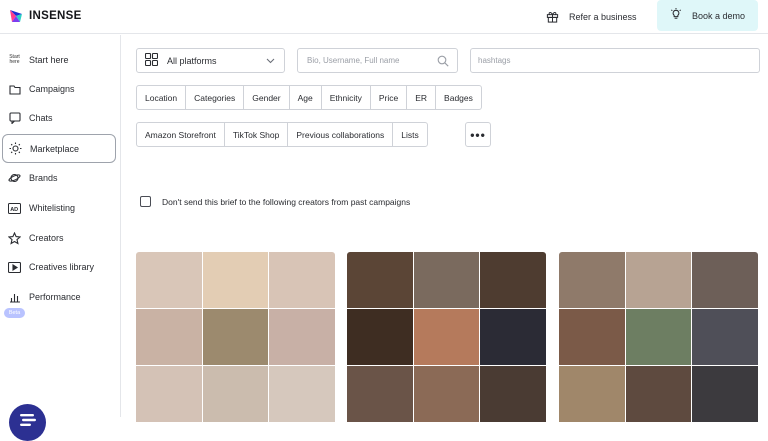 The image size is (768, 441). Describe the element at coordinates (145, 201) in the screenshot. I see `exclude-past-creators-checkbox` at that location.